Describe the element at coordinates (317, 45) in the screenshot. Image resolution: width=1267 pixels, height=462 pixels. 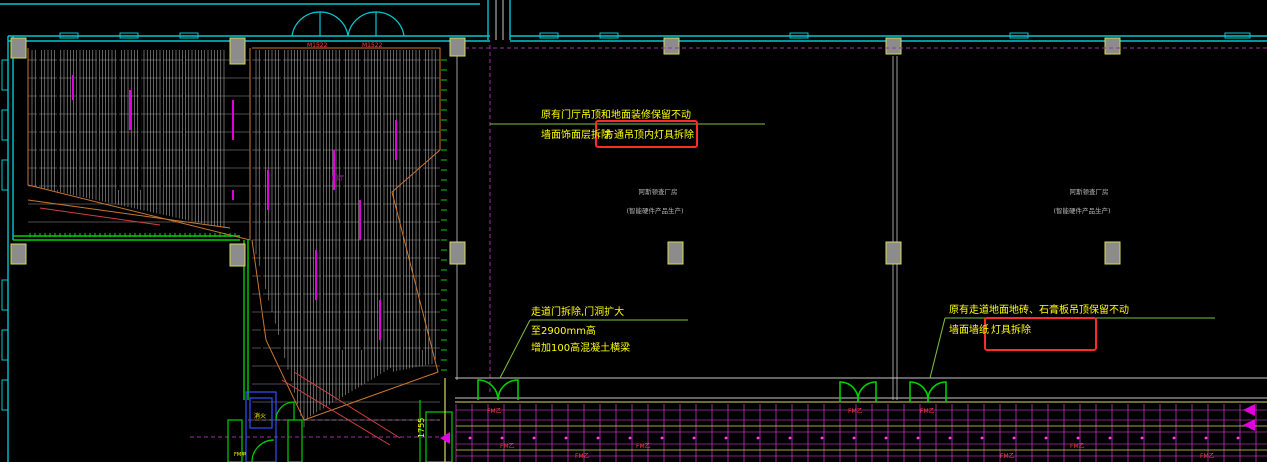
I see `door-tag-1: M1522` at that location.